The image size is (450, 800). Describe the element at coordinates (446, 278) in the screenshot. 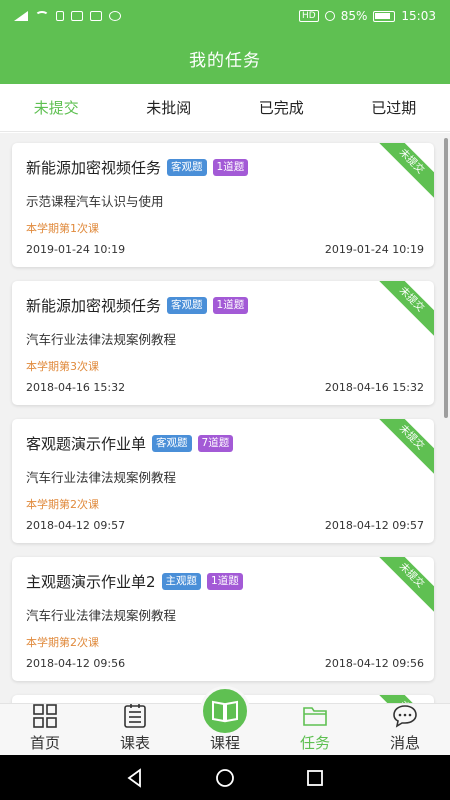

I see `scrollbar` at that location.